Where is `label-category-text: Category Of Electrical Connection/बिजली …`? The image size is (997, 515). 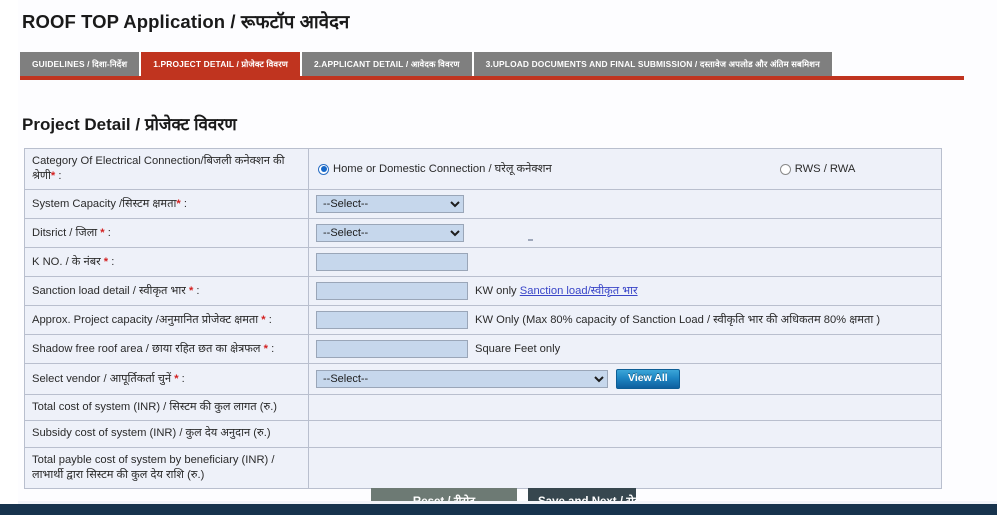
label-category-text: Category Of Electrical Connection/बिजली … is located at coordinates (158, 169).